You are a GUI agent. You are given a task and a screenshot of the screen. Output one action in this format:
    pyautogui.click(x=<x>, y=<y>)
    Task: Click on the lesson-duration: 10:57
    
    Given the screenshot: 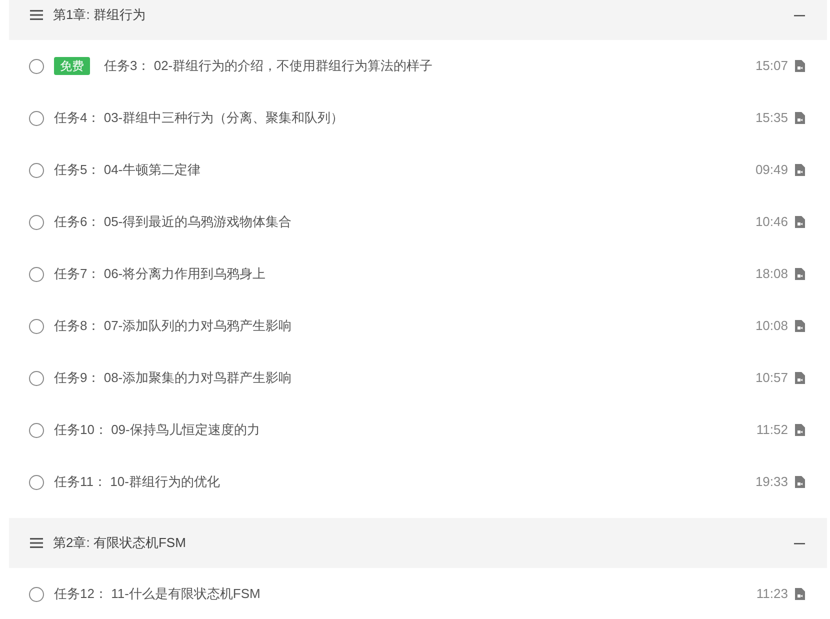 What is the action you would take?
    pyautogui.click(x=771, y=378)
    